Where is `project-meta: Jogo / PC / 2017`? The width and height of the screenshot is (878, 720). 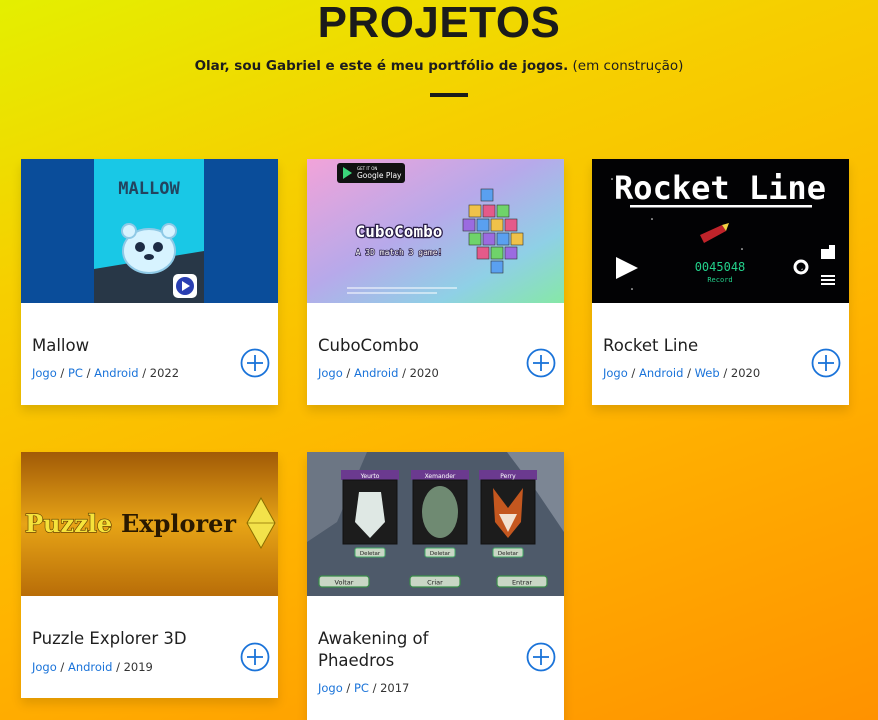
project-meta: Jogo / PC / 2017 is located at coordinates (364, 688).